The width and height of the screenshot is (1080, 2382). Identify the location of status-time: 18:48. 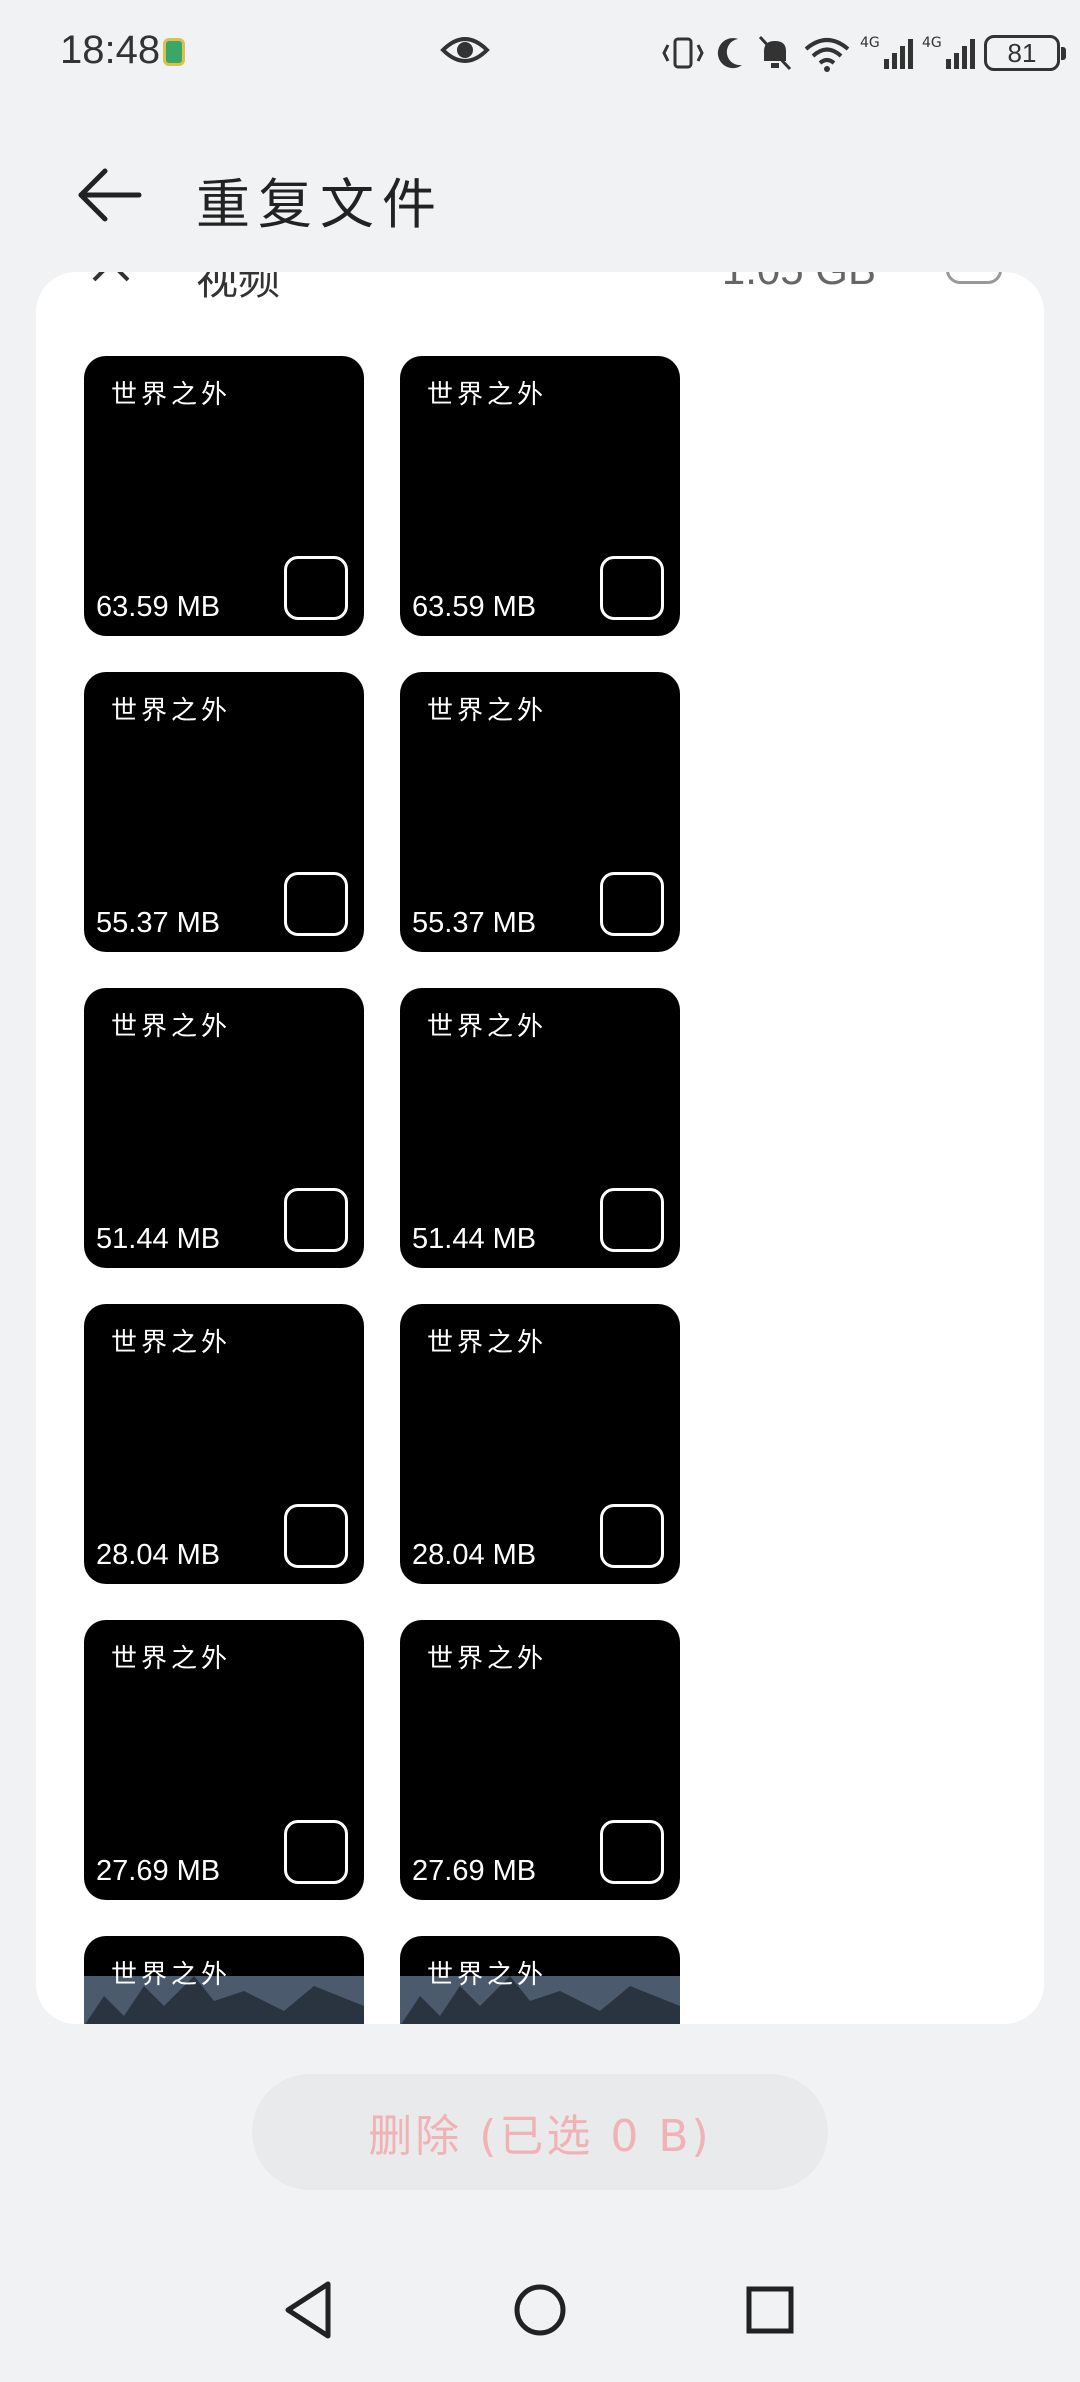
(110, 50).